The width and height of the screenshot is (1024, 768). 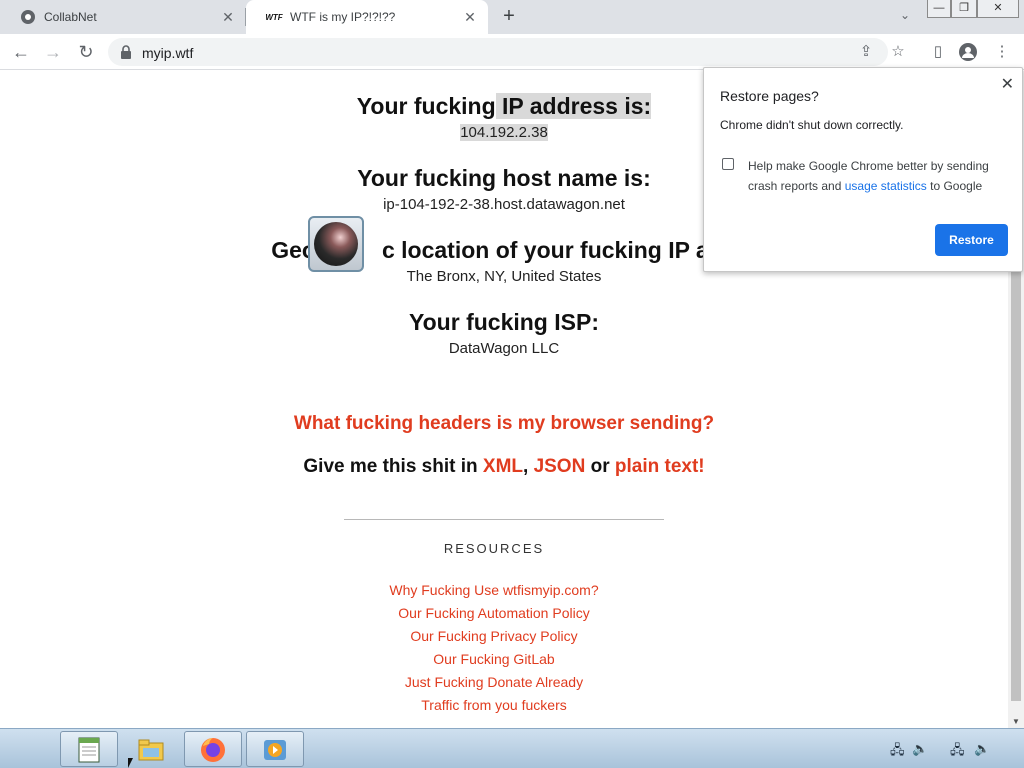 I want to click on new-tab-button: +, so click(x=509, y=16).